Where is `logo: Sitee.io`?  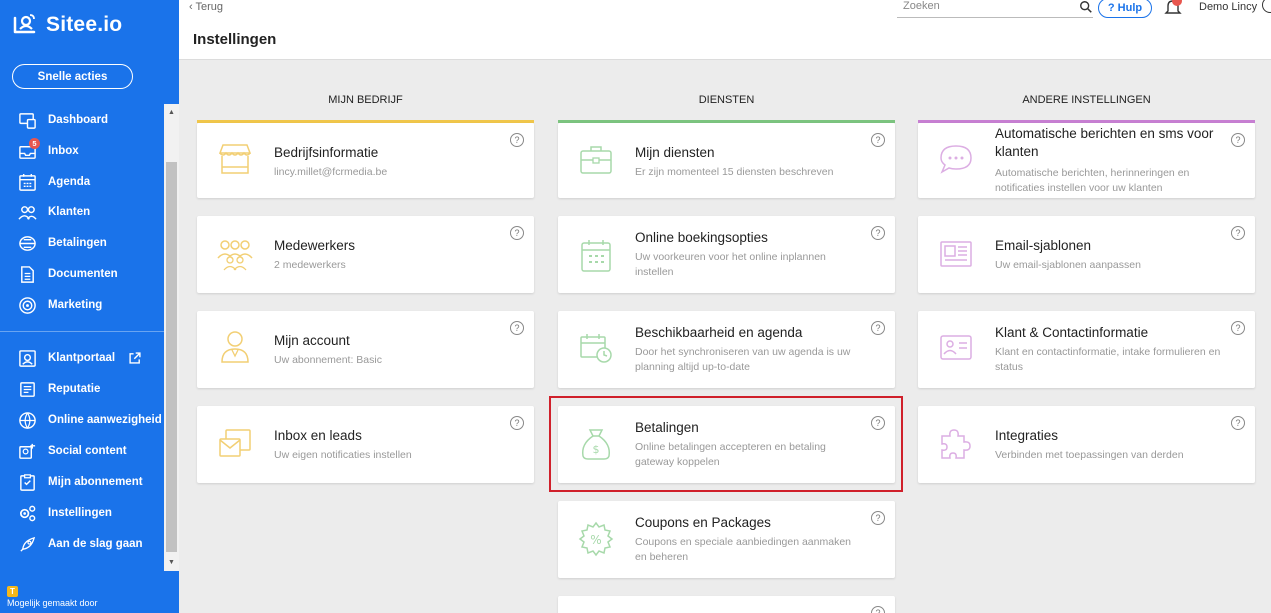 logo: Sitee.io is located at coordinates (67, 25).